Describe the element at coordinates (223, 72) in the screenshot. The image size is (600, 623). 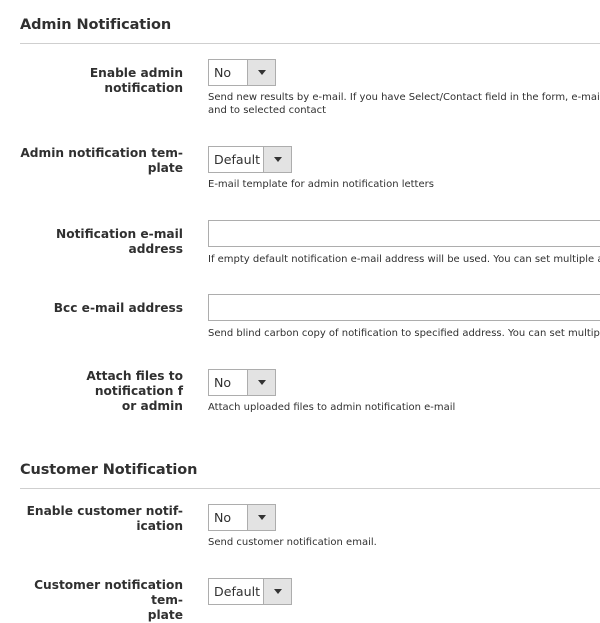
I see `enable-admin-notification-value: No` at that location.